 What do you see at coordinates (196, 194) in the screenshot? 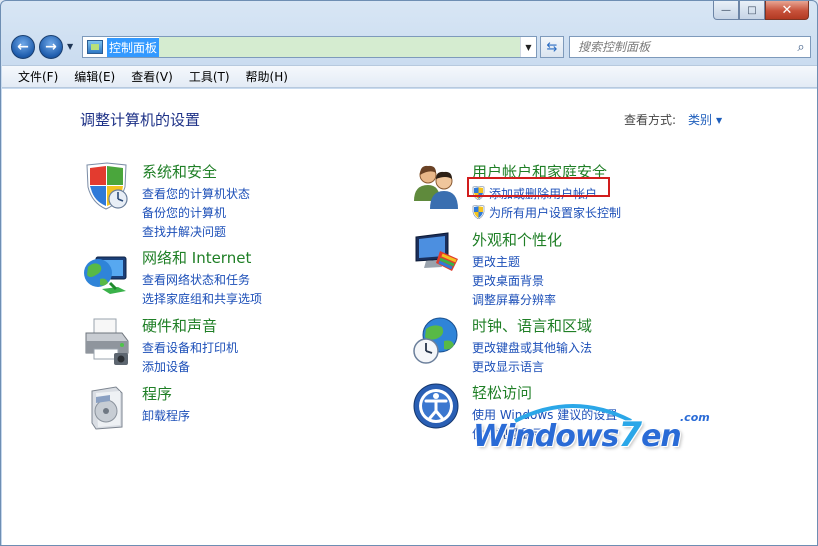
I see `link-view-computer-status: 查看您的计算机状态` at bounding box center [196, 194].